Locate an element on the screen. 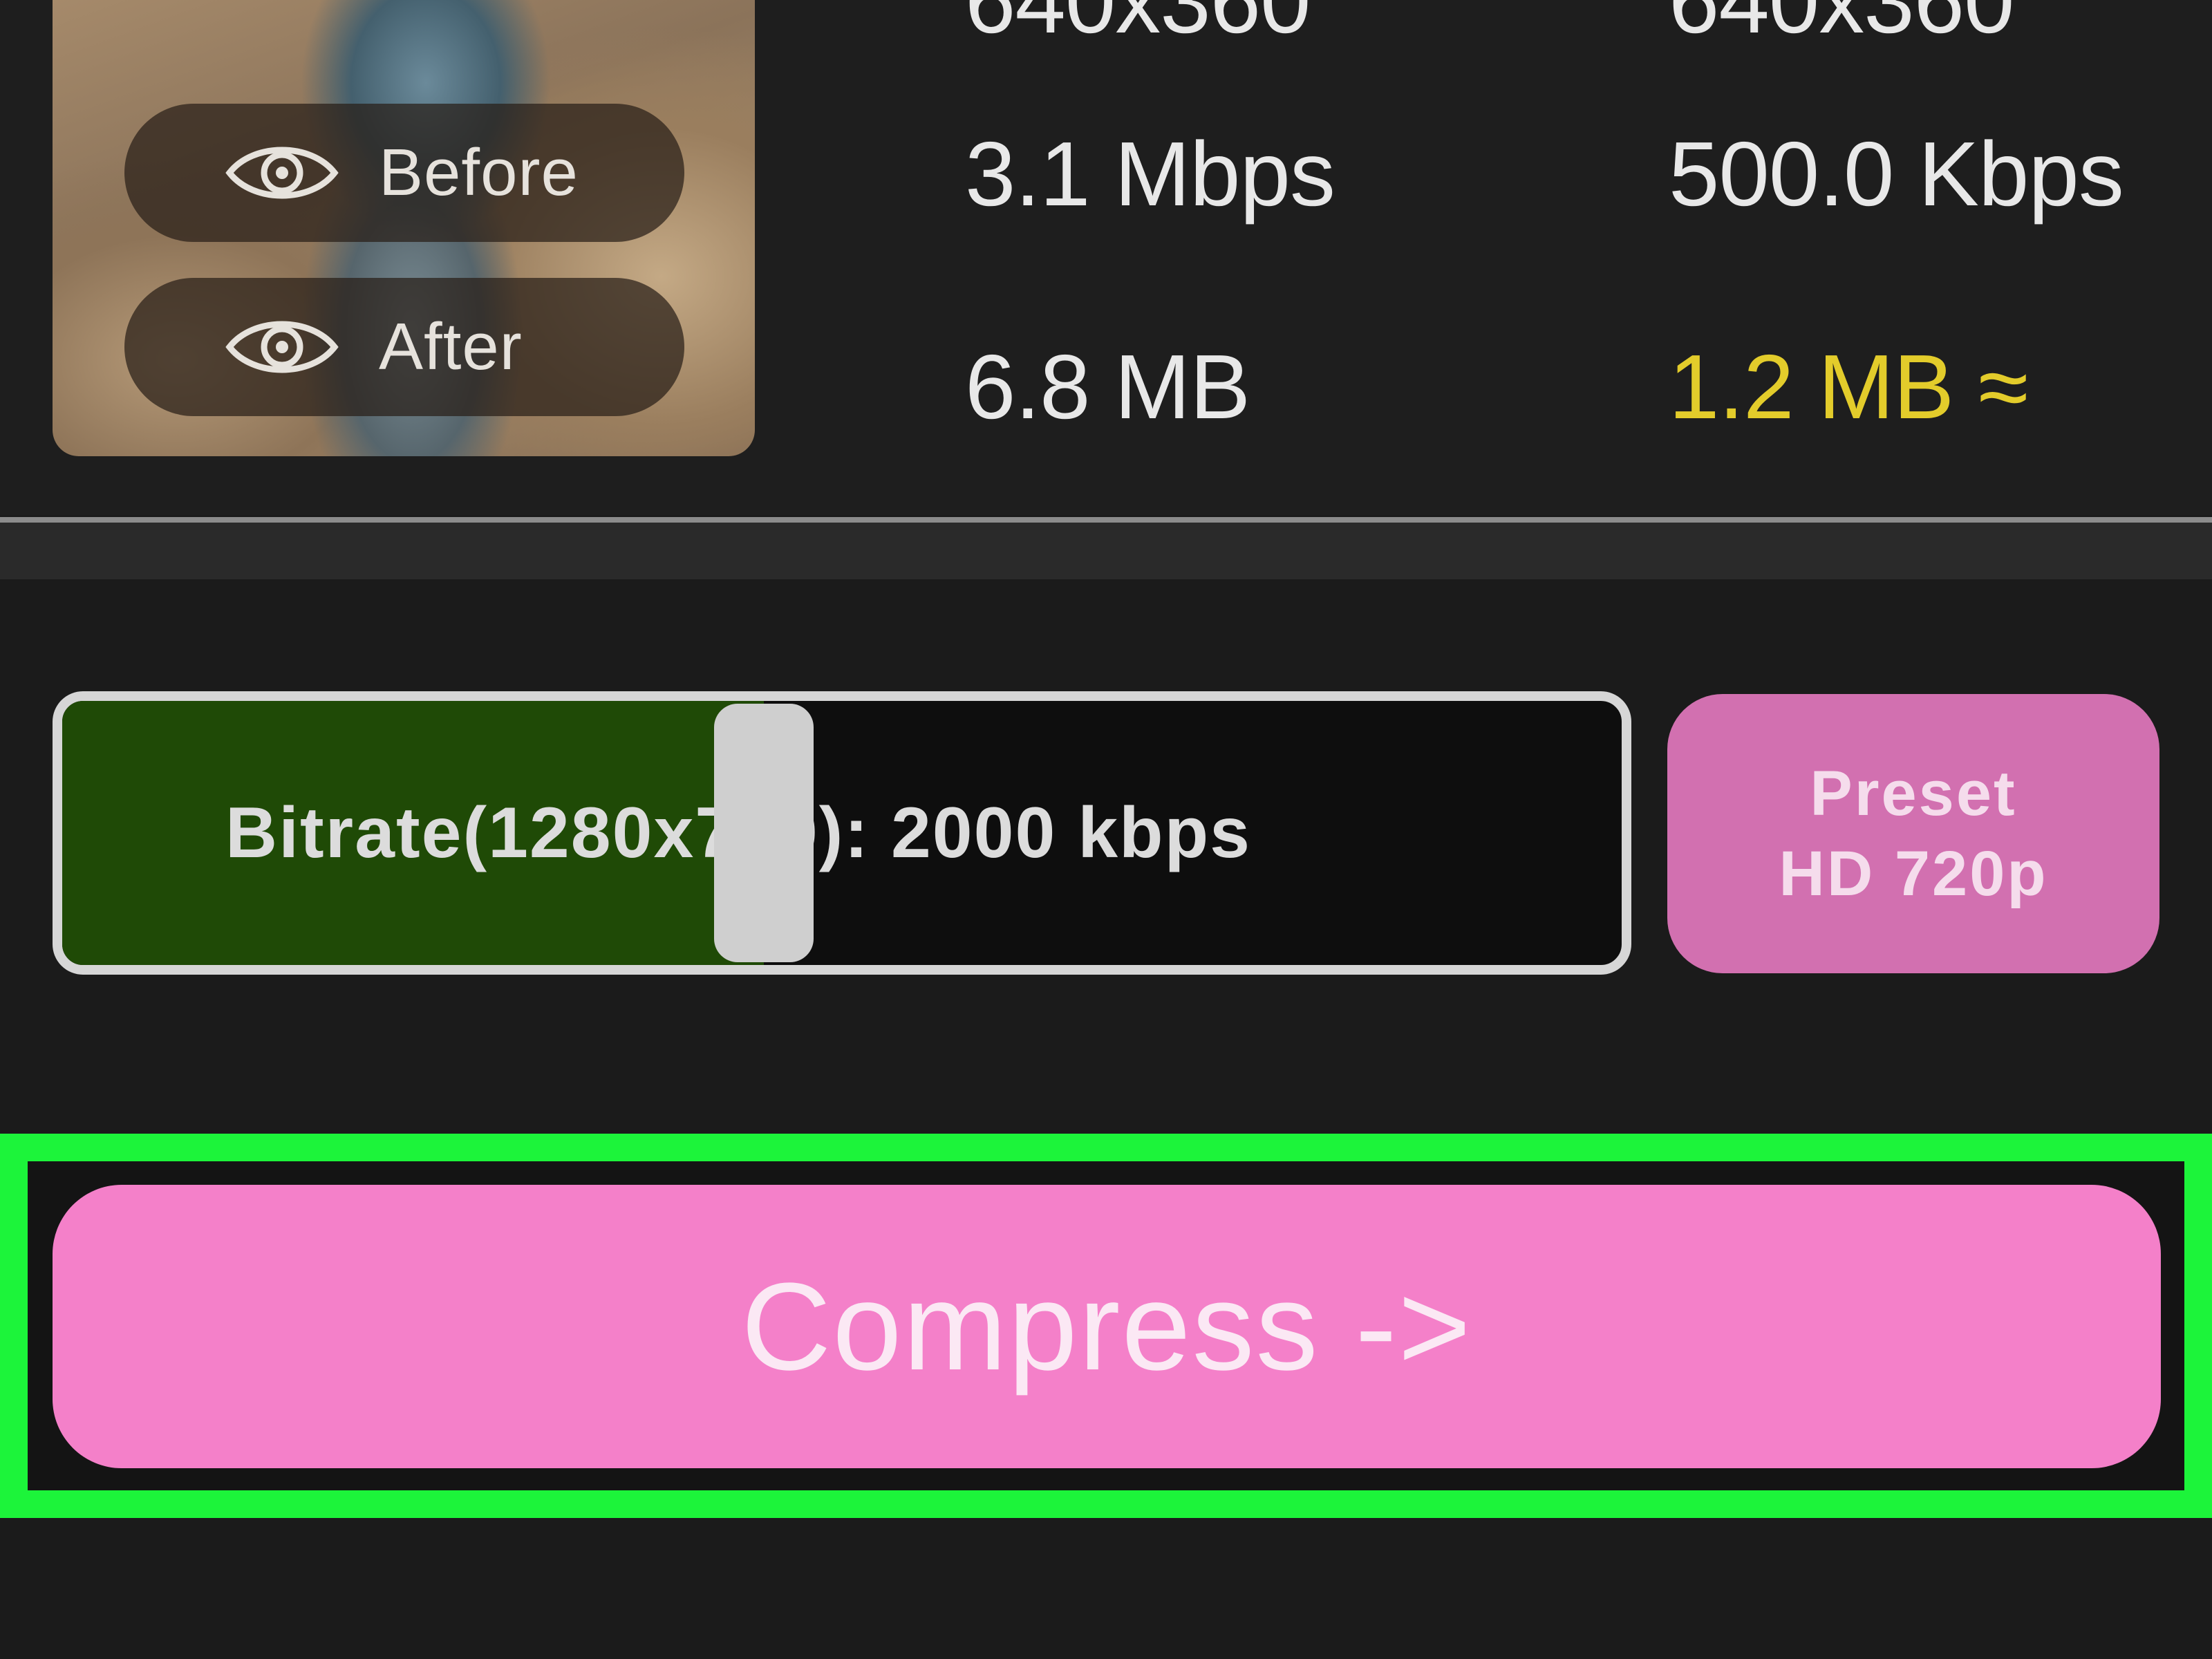 The height and width of the screenshot is (1659, 2212). section-divider is located at coordinates (1106, 520).